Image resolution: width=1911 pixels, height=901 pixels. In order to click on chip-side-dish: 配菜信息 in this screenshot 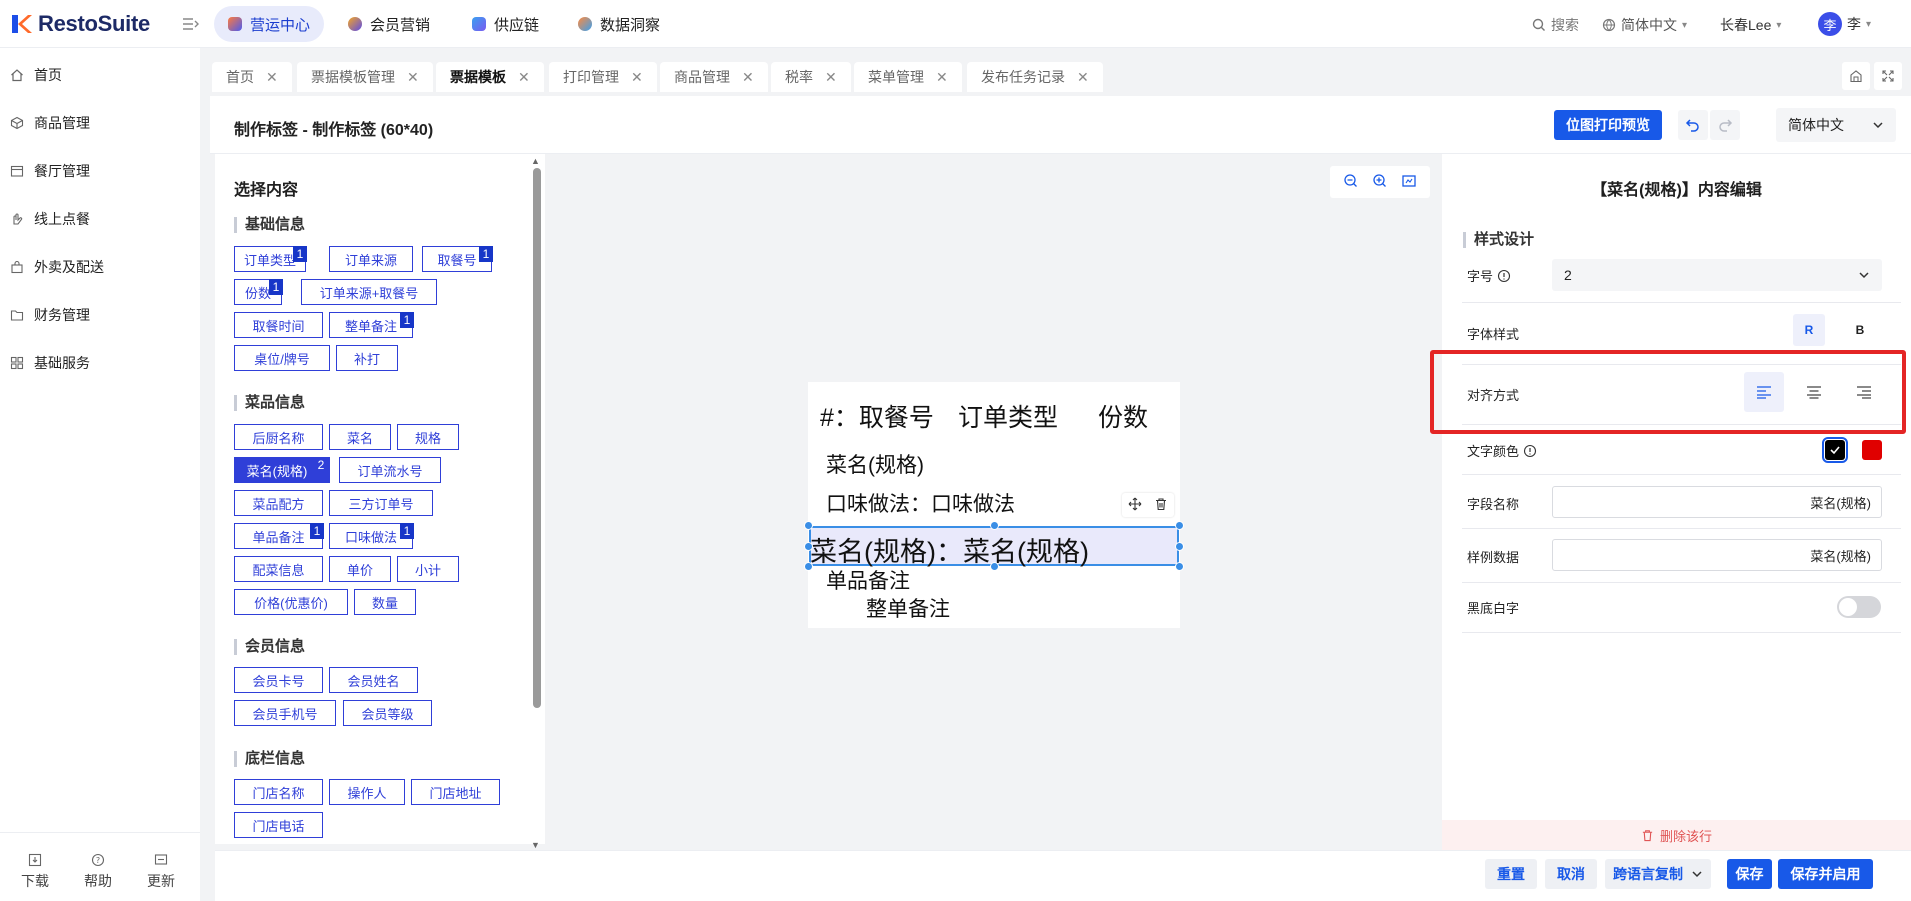, I will do `click(278, 569)`.